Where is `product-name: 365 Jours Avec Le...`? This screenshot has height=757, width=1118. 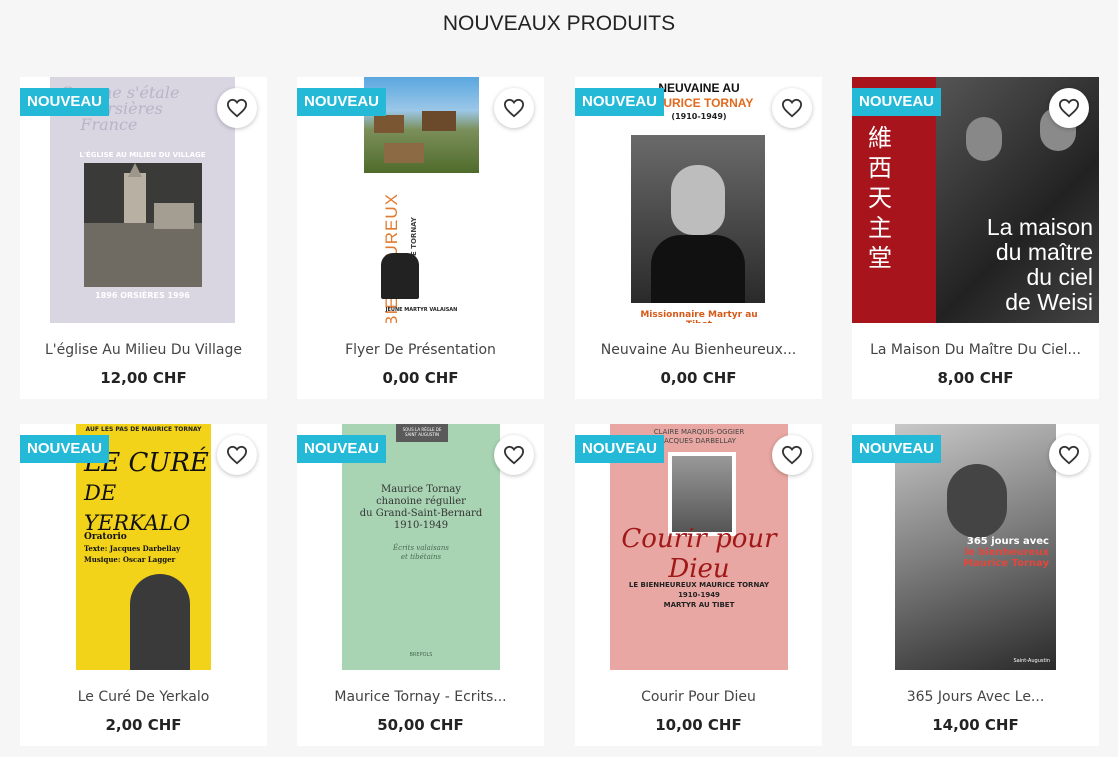 product-name: 365 Jours Avec Le... is located at coordinates (975, 697).